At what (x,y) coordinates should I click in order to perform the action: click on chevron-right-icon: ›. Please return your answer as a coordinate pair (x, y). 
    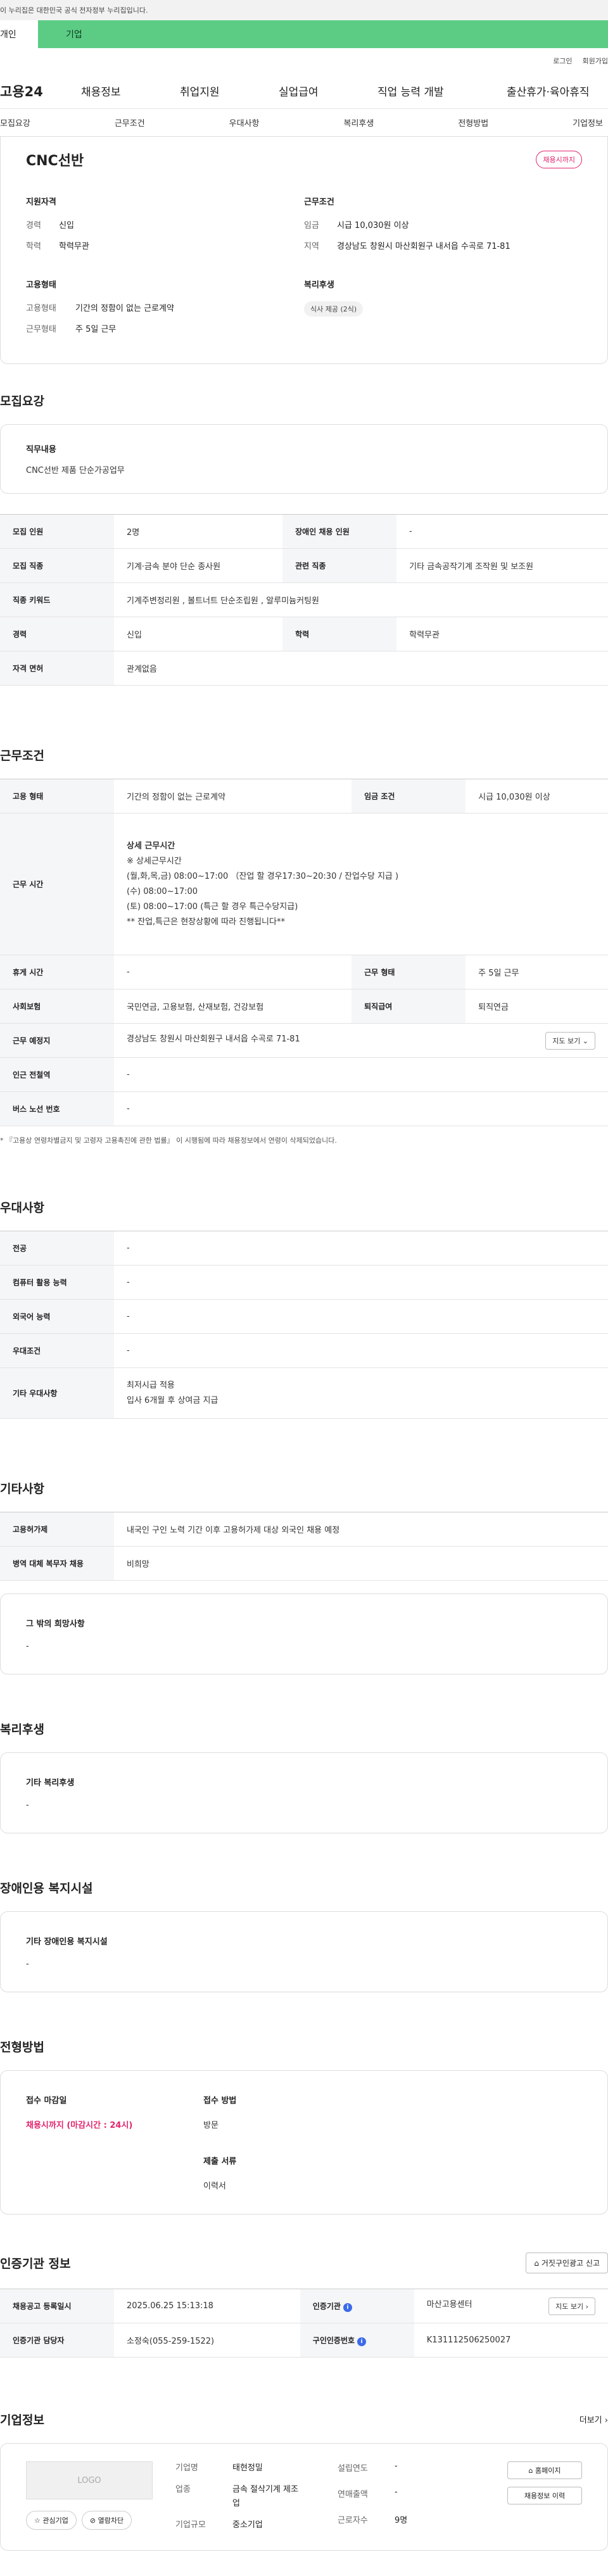
    Looking at the image, I should click on (586, 2306).